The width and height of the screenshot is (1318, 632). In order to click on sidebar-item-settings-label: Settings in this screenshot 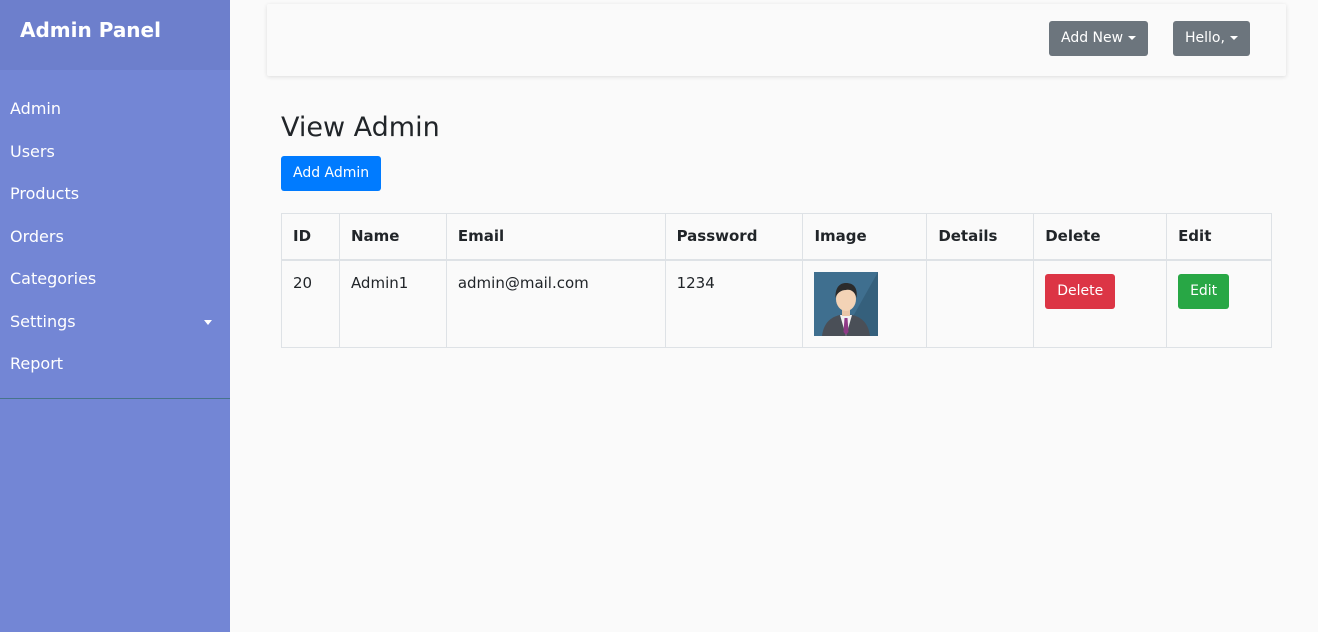, I will do `click(43, 321)`.